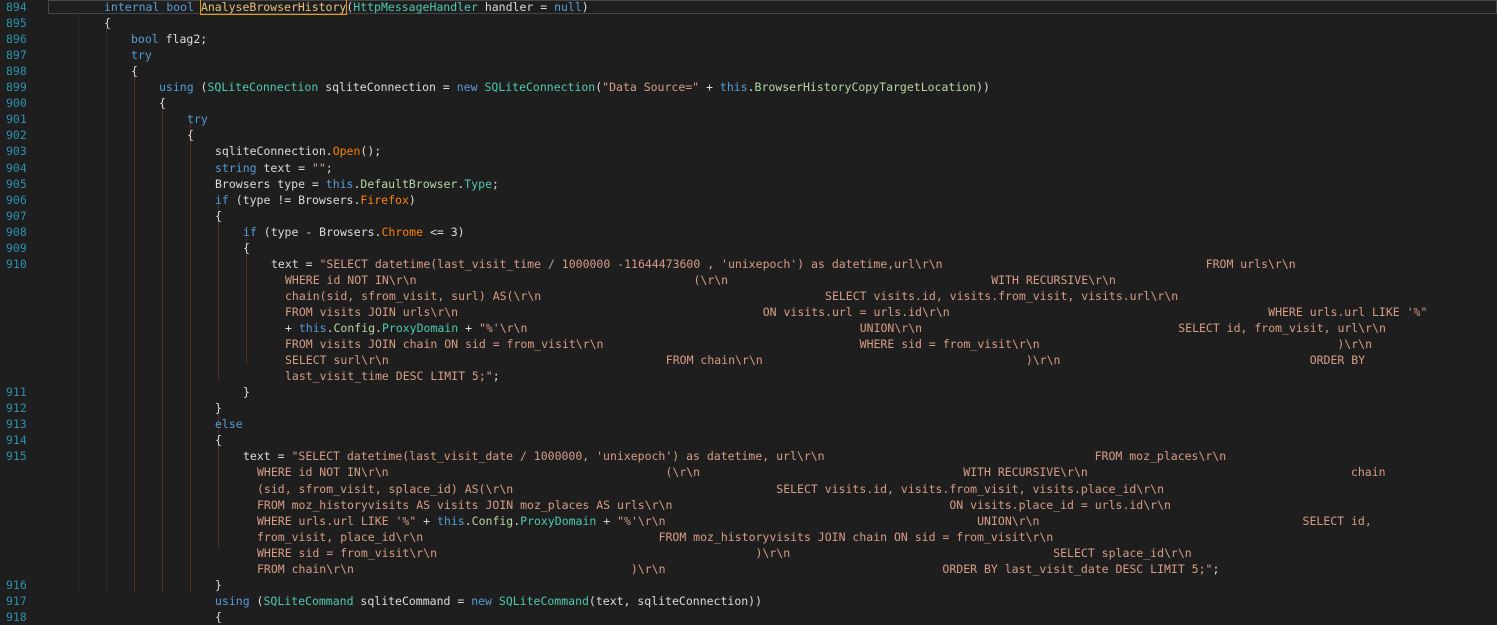 Image resolution: width=1497 pixels, height=625 pixels. Describe the element at coordinates (308, 600) in the screenshot. I see `code-token: SQLiteCommand` at that location.